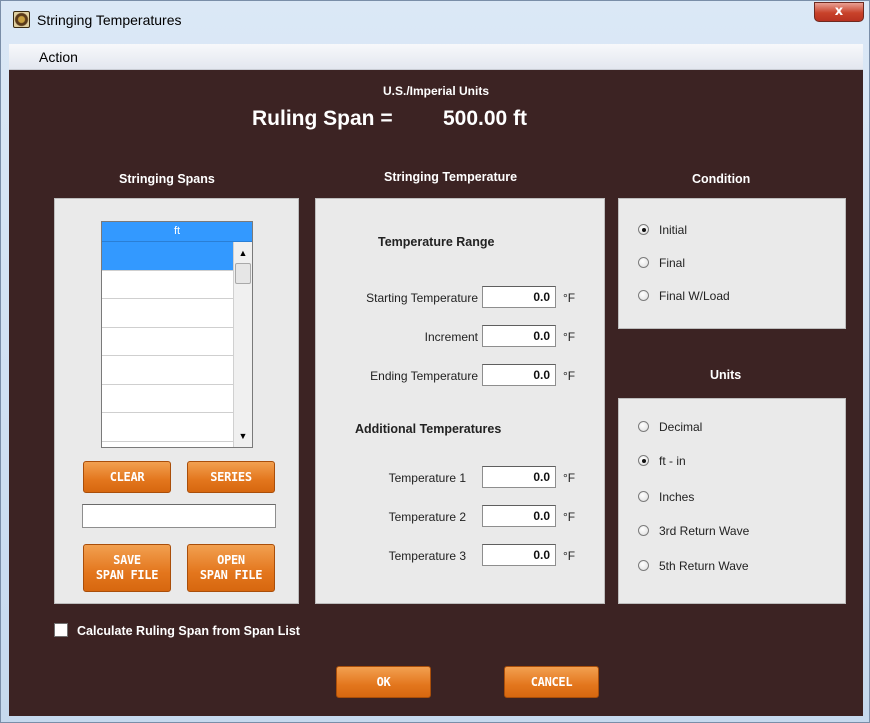  I want to click on temperature-3-unit: °F, so click(569, 556).